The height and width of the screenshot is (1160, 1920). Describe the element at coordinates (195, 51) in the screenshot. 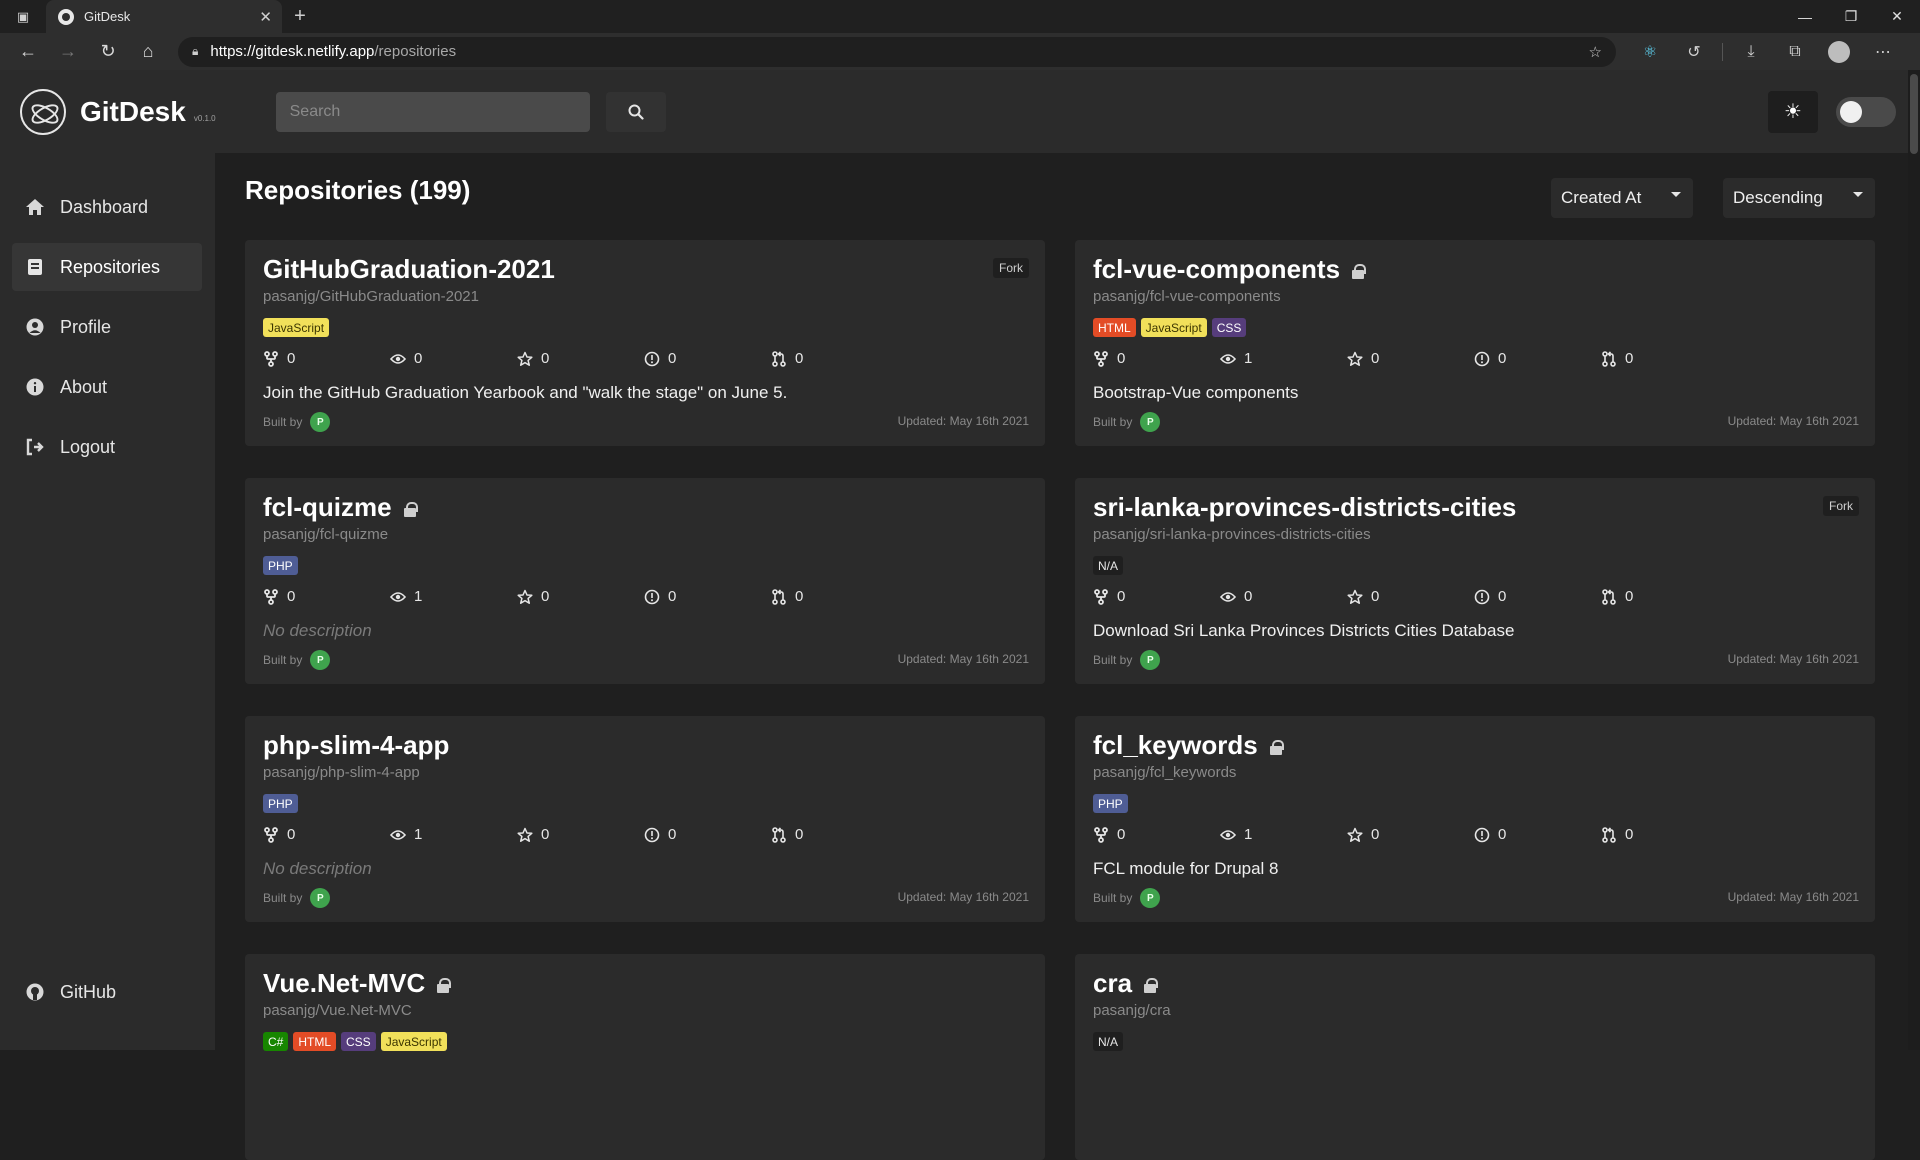

I see `padlock-icon: 🔒︎` at that location.